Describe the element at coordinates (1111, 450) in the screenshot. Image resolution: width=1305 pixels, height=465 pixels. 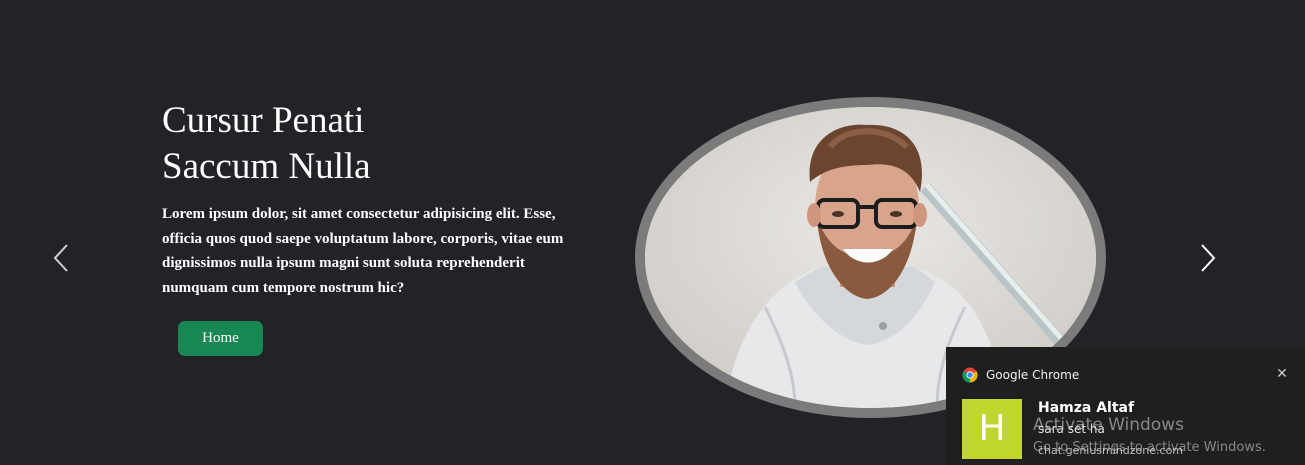
I see `notification-site: chat.geniusmindzone.com` at that location.